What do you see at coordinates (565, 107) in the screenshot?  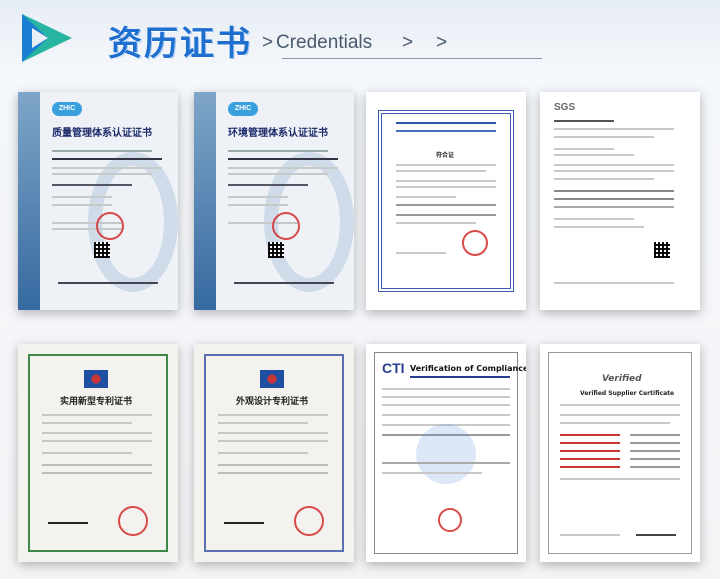 I see `sgs-logo: SGS` at bounding box center [565, 107].